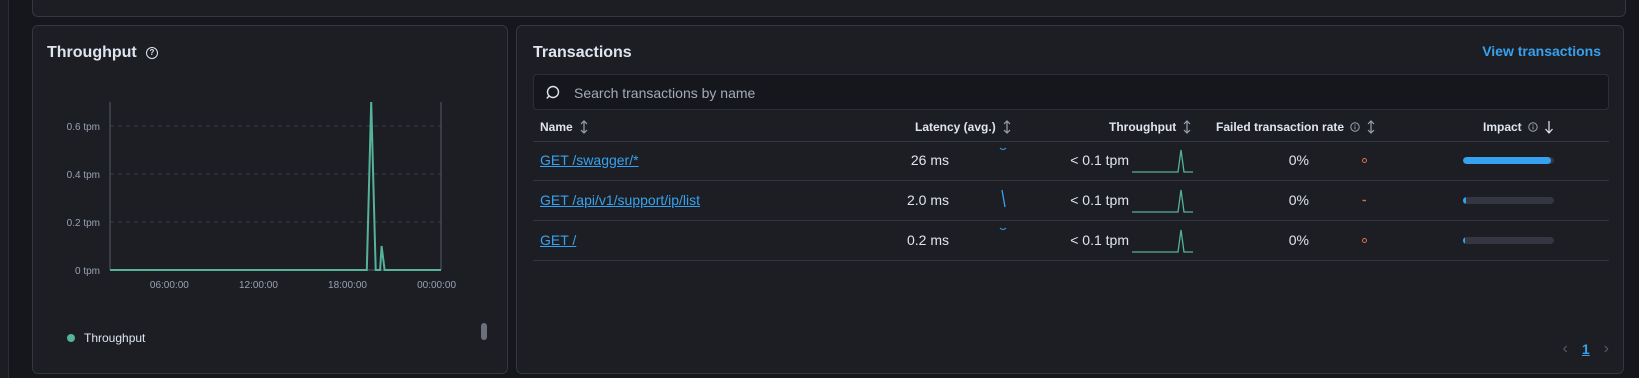 The width and height of the screenshot is (1639, 378). What do you see at coordinates (1565, 349) in the screenshot?
I see `prev-page-icon: ‹` at bounding box center [1565, 349].